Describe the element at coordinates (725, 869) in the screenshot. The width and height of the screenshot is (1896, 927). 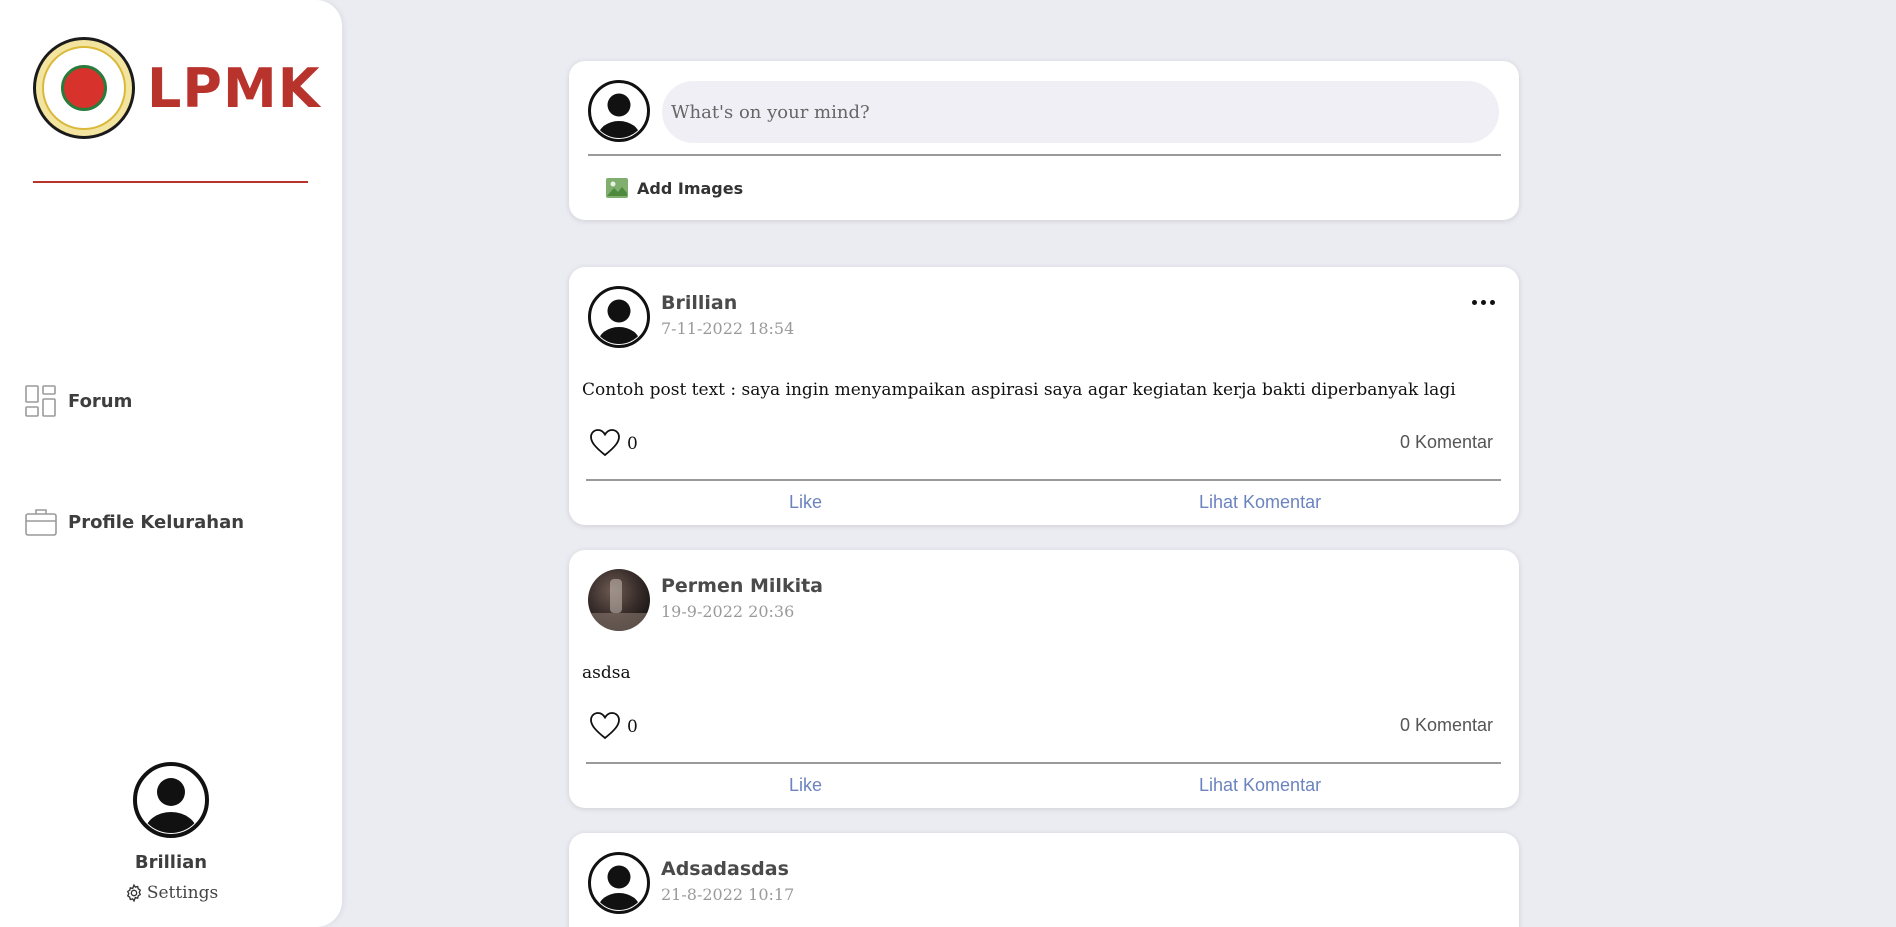
I see `post-author: Adsadasdas` at that location.